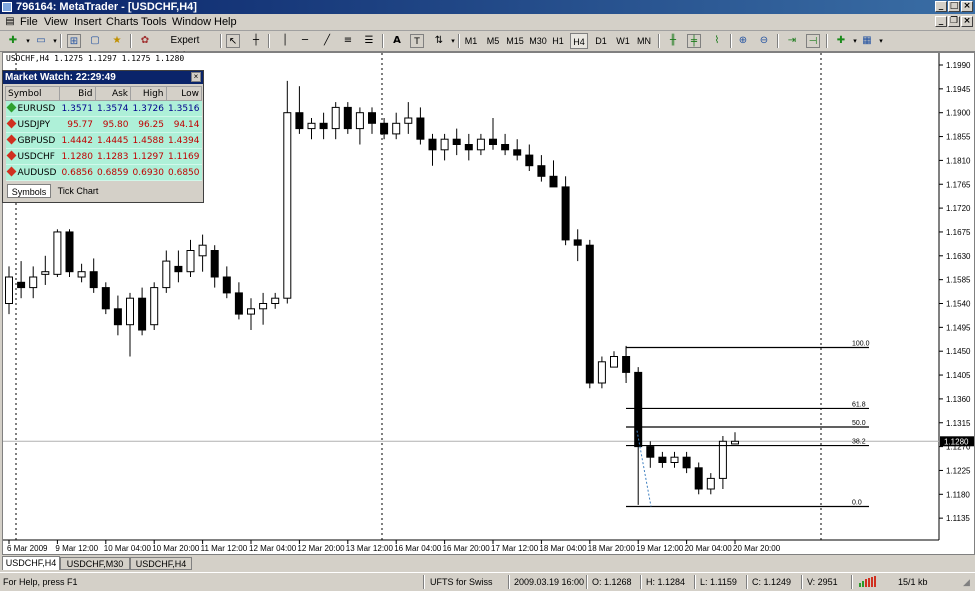  I want to click on symbol-cell: USDCHF, so click(32, 156).